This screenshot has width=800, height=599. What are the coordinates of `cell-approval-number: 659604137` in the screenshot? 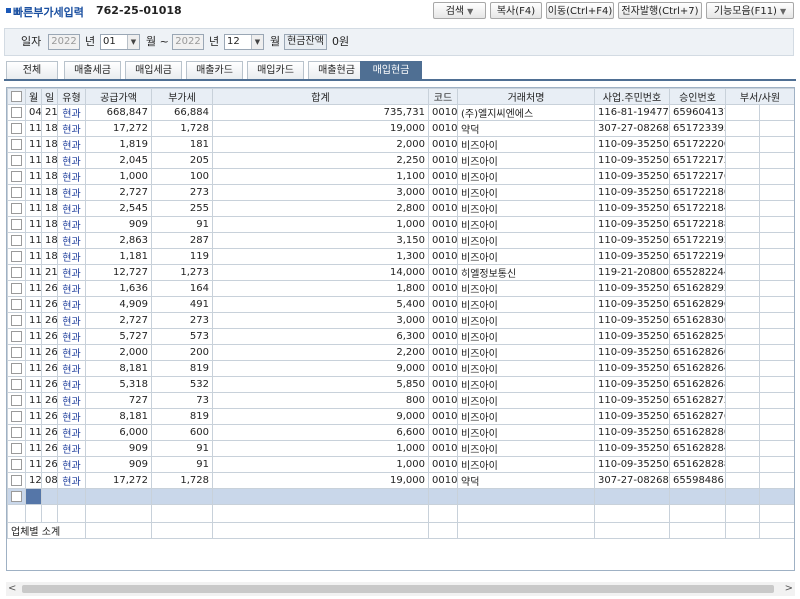 It's located at (697, 112).